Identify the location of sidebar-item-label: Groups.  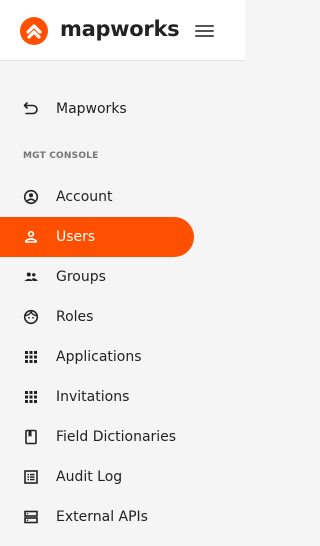
(81, 277).